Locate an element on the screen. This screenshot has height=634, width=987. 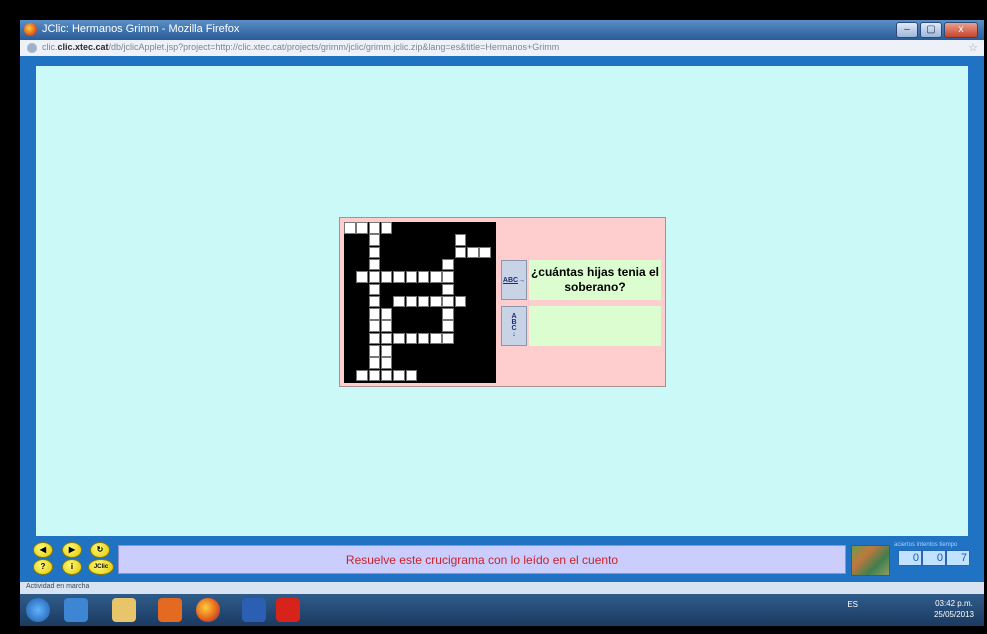
jclic-logo-button: JClic is located at coordinates (101, 567).